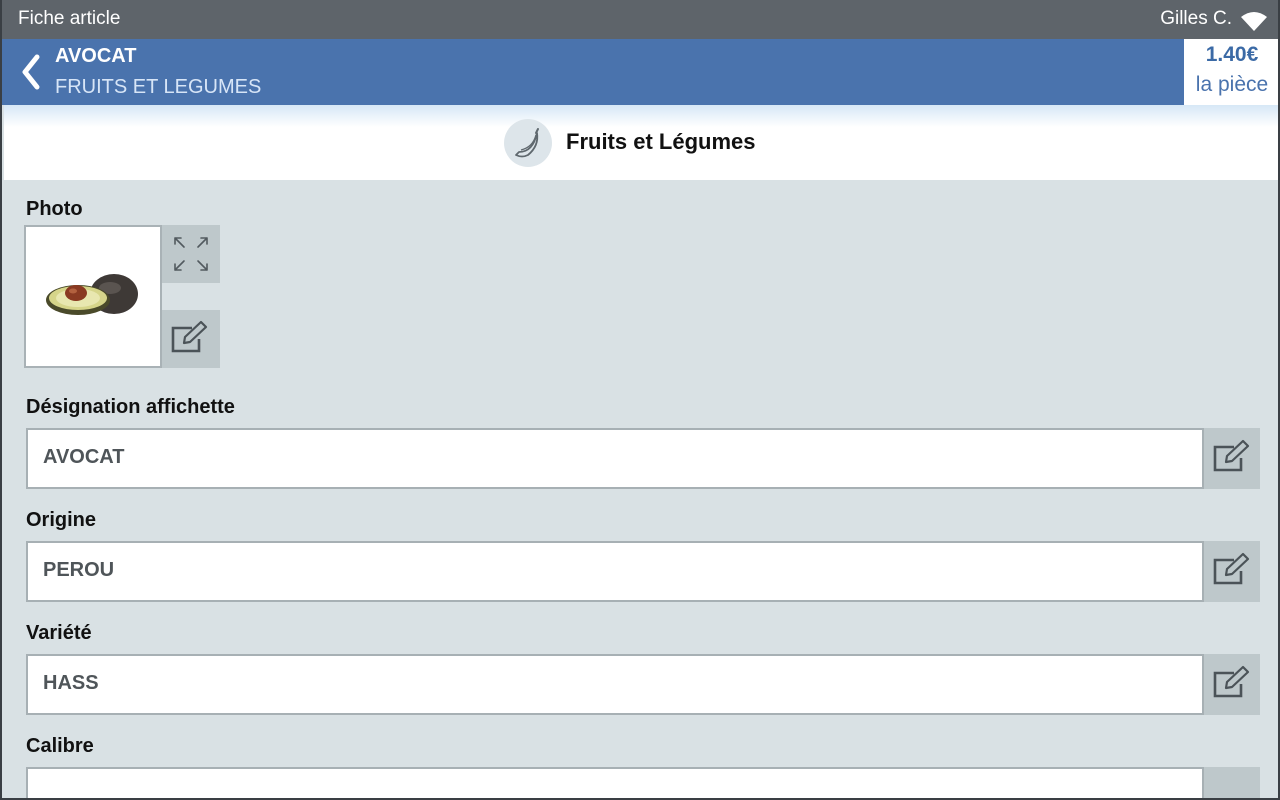 This screenshot has height=800, width=1280. What do you see at coordinates (1231, 72) in the screenshot?
I see `price-box: 1.40€ la pièce` at bounding box center [1231, 72].